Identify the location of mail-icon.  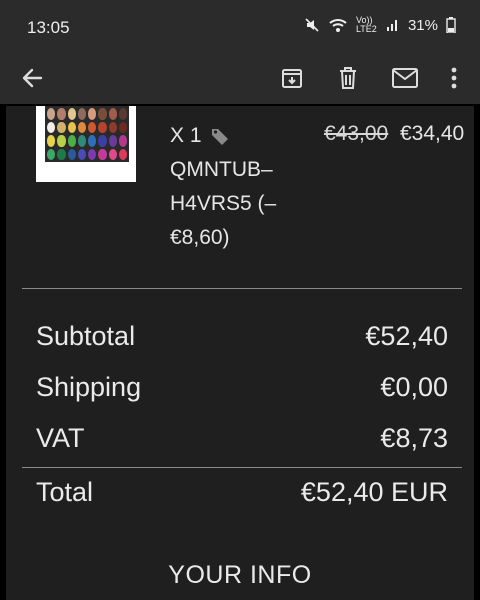
(405, 78).